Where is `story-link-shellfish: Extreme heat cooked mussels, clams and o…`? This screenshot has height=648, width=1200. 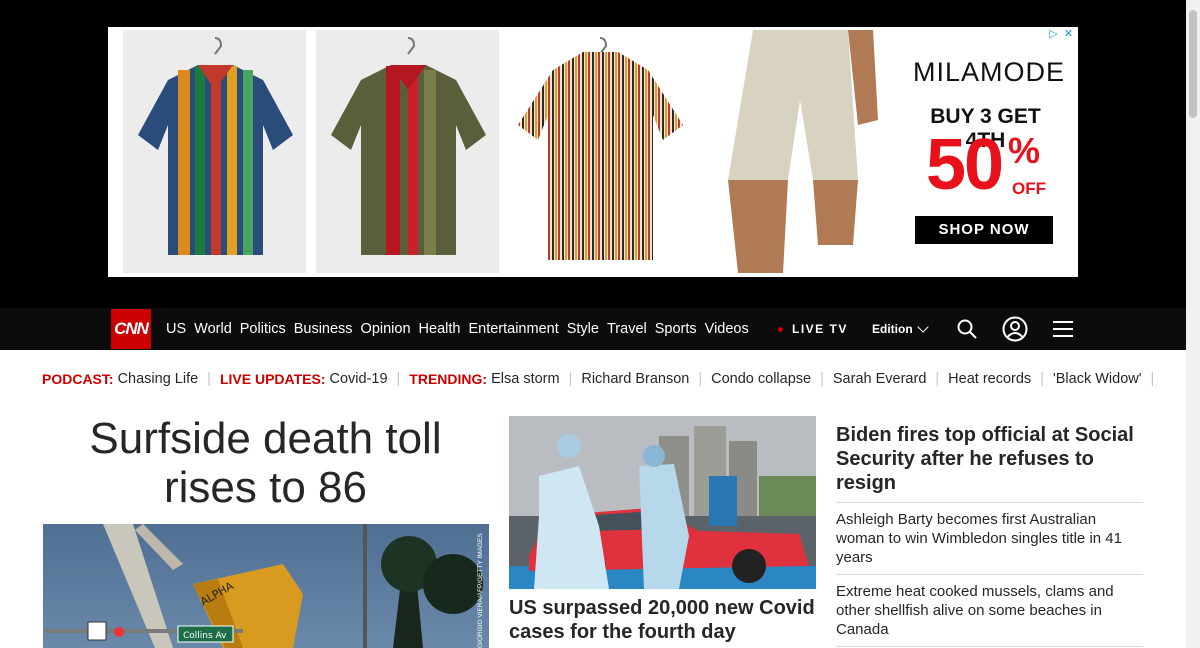 story-link-shellfish: Extreme heat cooked mussels, clams and o… is located at coordinates (986, 610).